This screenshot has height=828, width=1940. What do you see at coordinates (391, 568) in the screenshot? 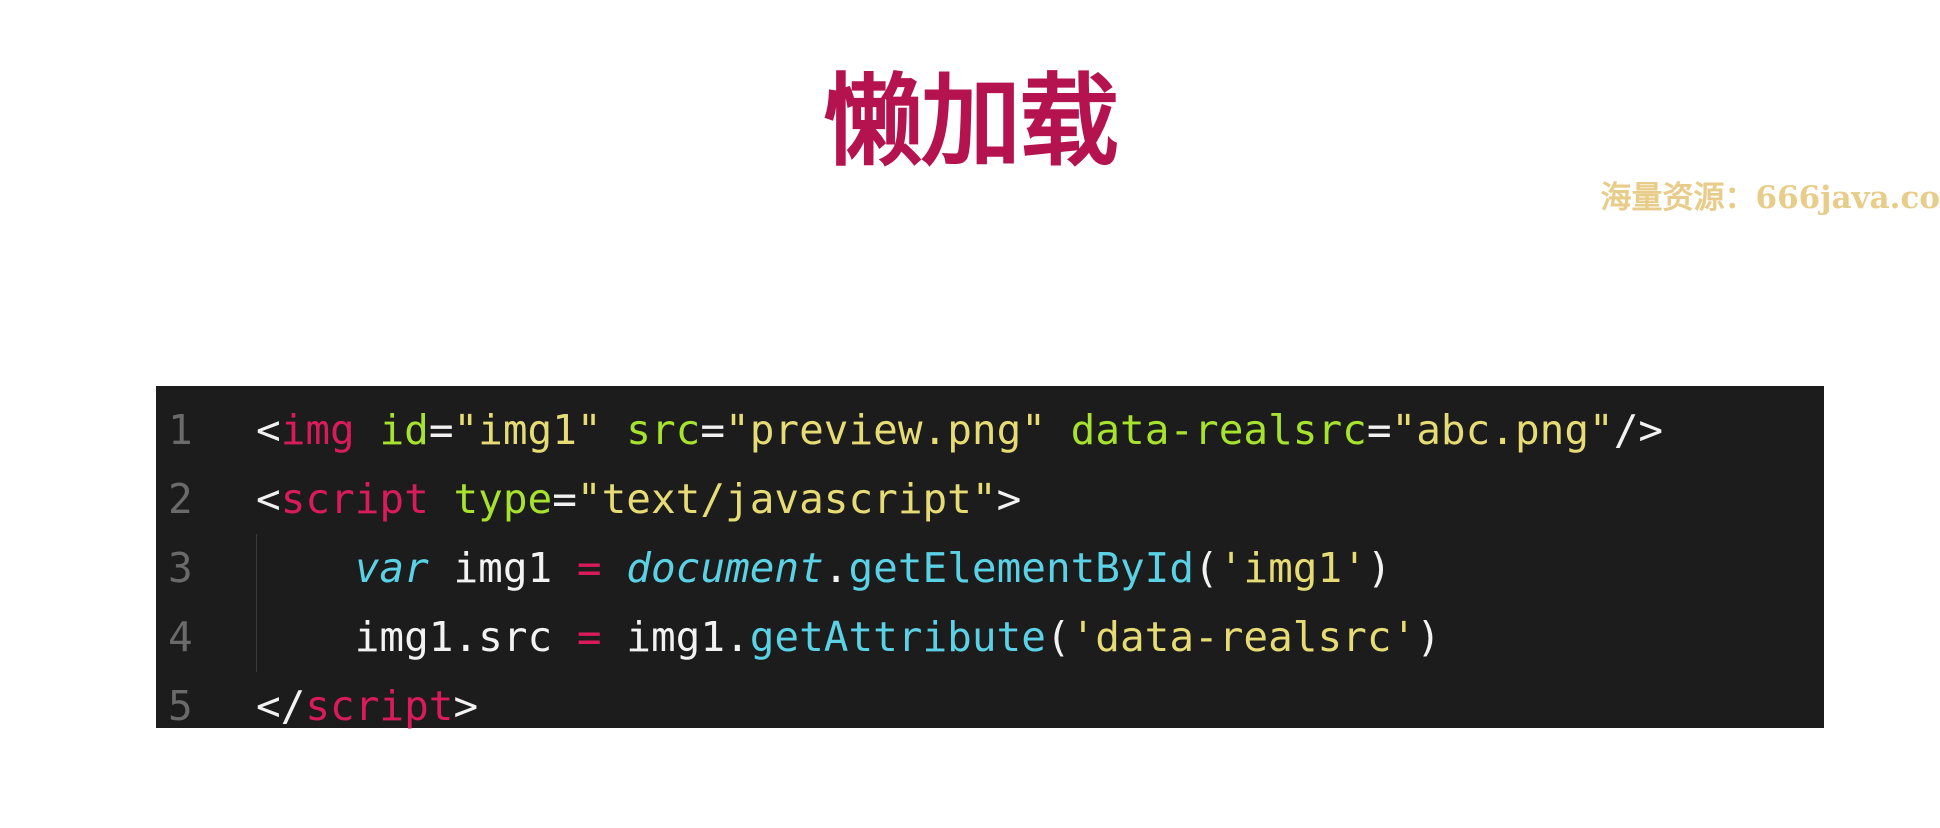
I see `code-token: var` at bounding box center [391, 568].